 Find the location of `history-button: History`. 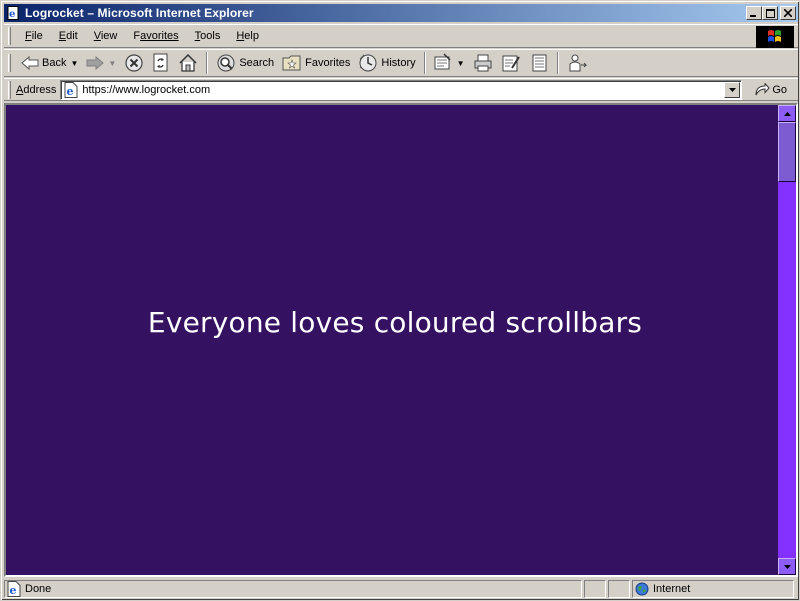

history-button: History is located at coordinates (386, 63).